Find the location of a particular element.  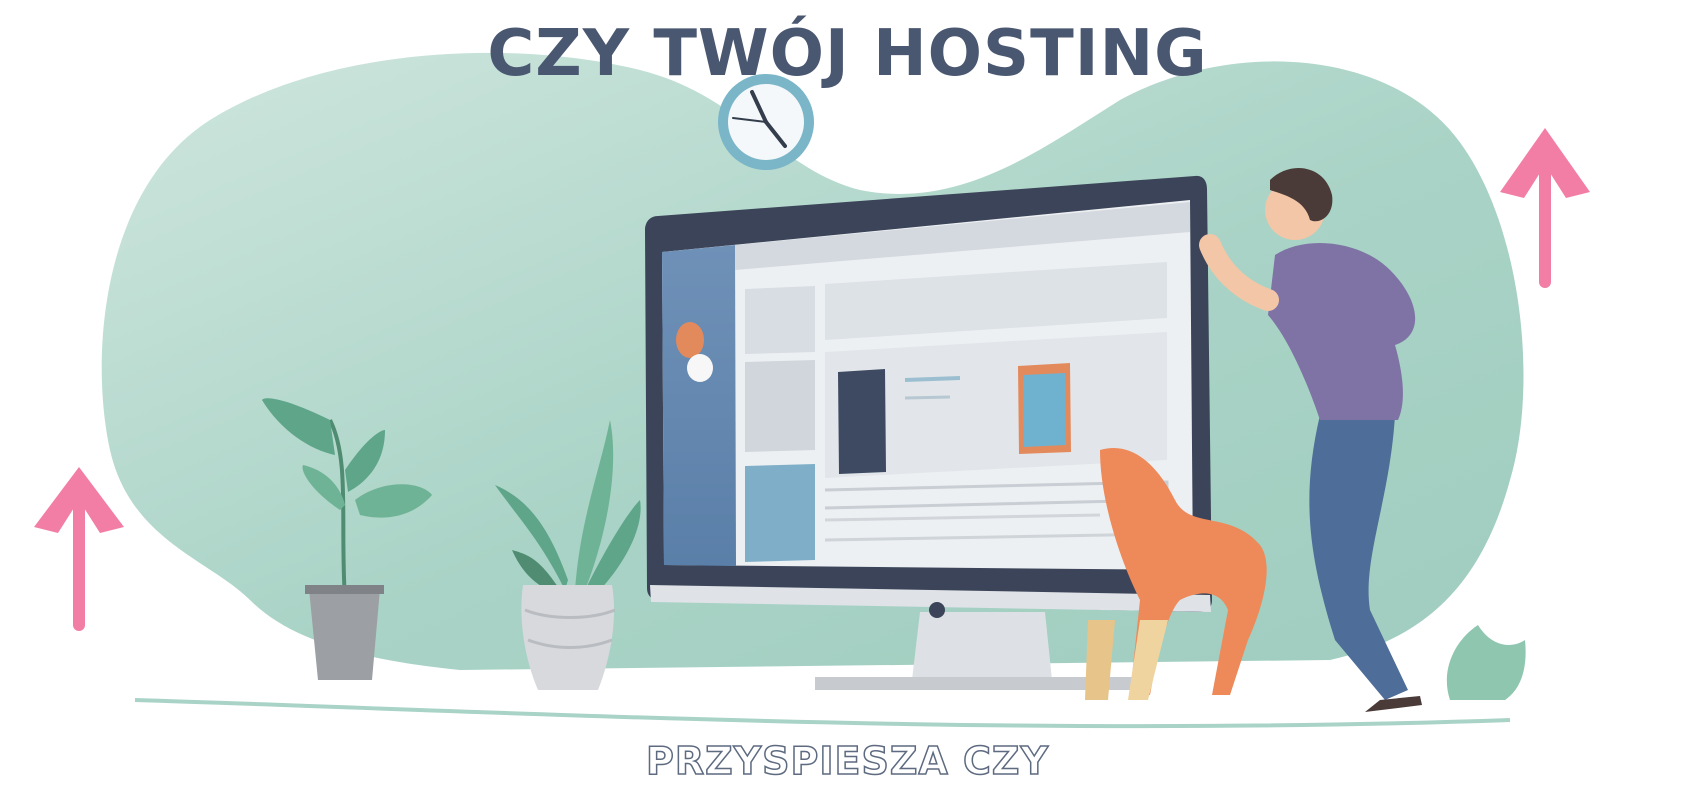

headline: CZY TWÓJ HOSTING is located at coordinates (847, 54).